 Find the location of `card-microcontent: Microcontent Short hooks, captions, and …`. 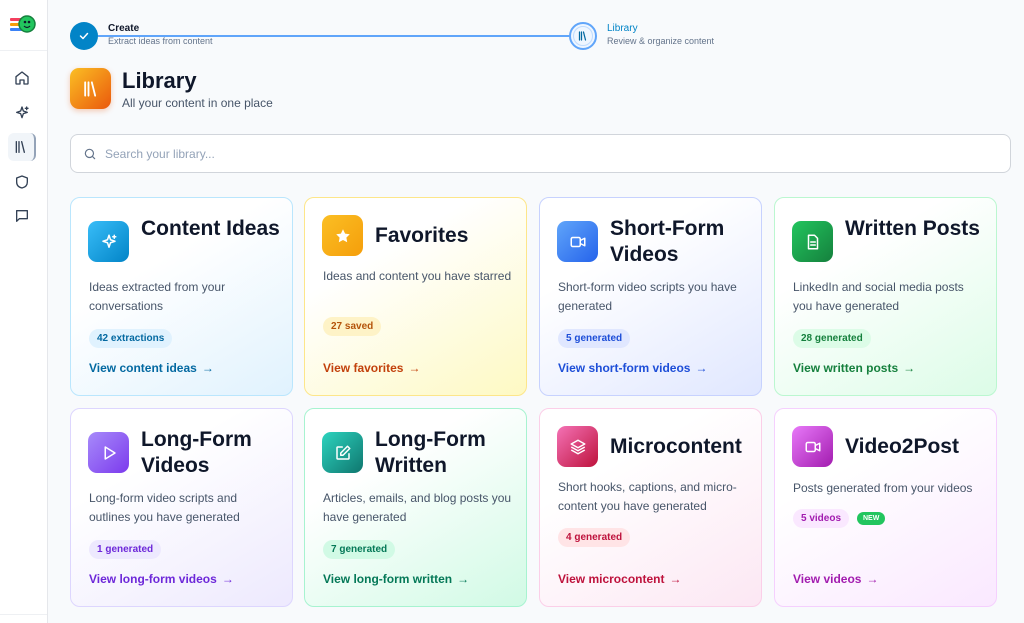

card-microcontent: Microcontent Short hooks, captions, and … is located at coordinates (650, 507).